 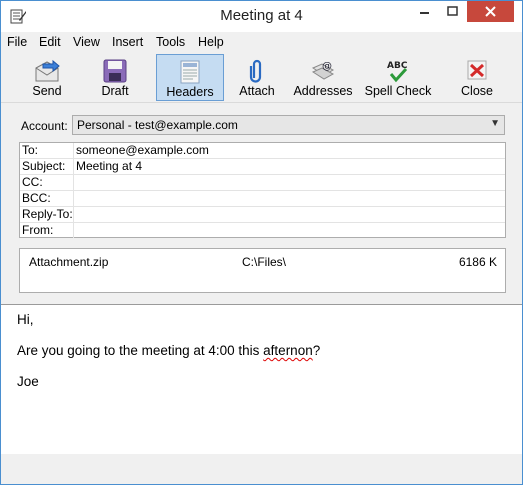 I want to click on spell-check-button: ABC Spell Check, so click(x=398, y=77).